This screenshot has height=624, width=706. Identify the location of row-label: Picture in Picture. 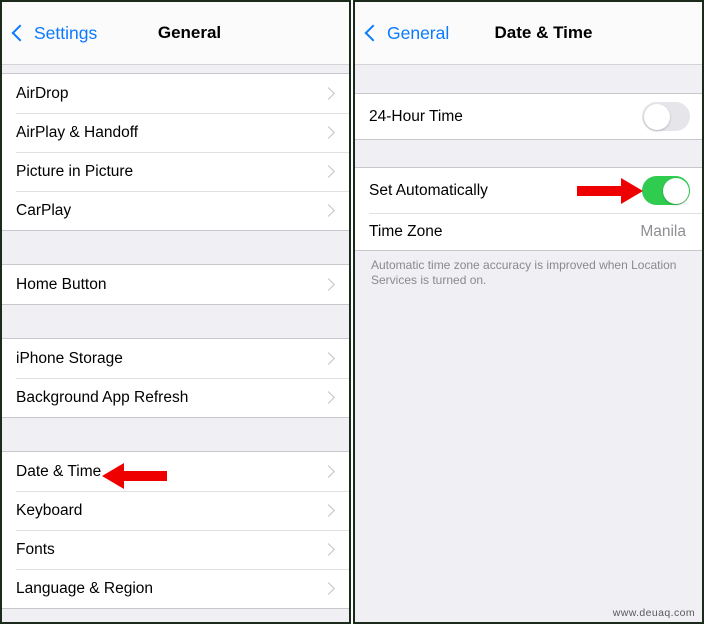
(75, 171).